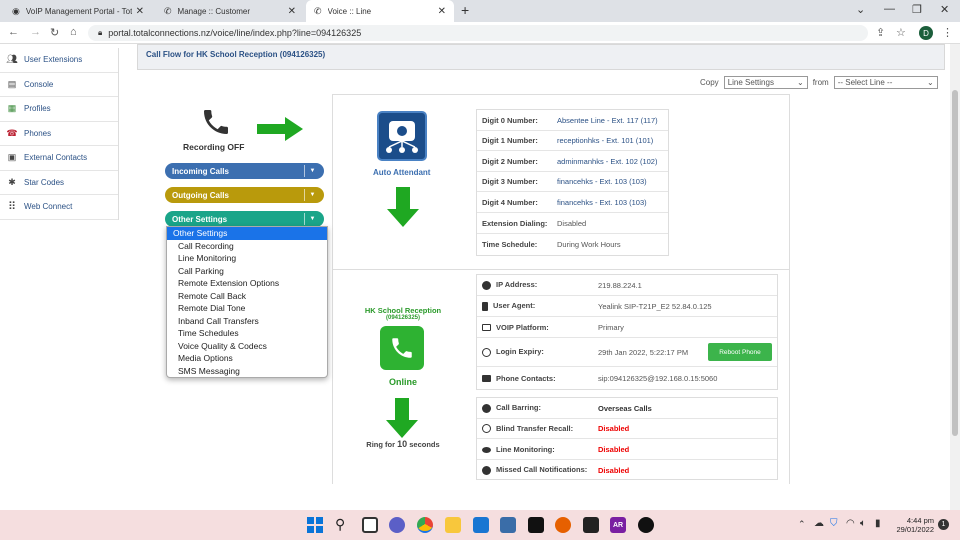 The width and height of the screenshot is (960, 540). I want to click on row-label: IP Address:, so click(537, 285).